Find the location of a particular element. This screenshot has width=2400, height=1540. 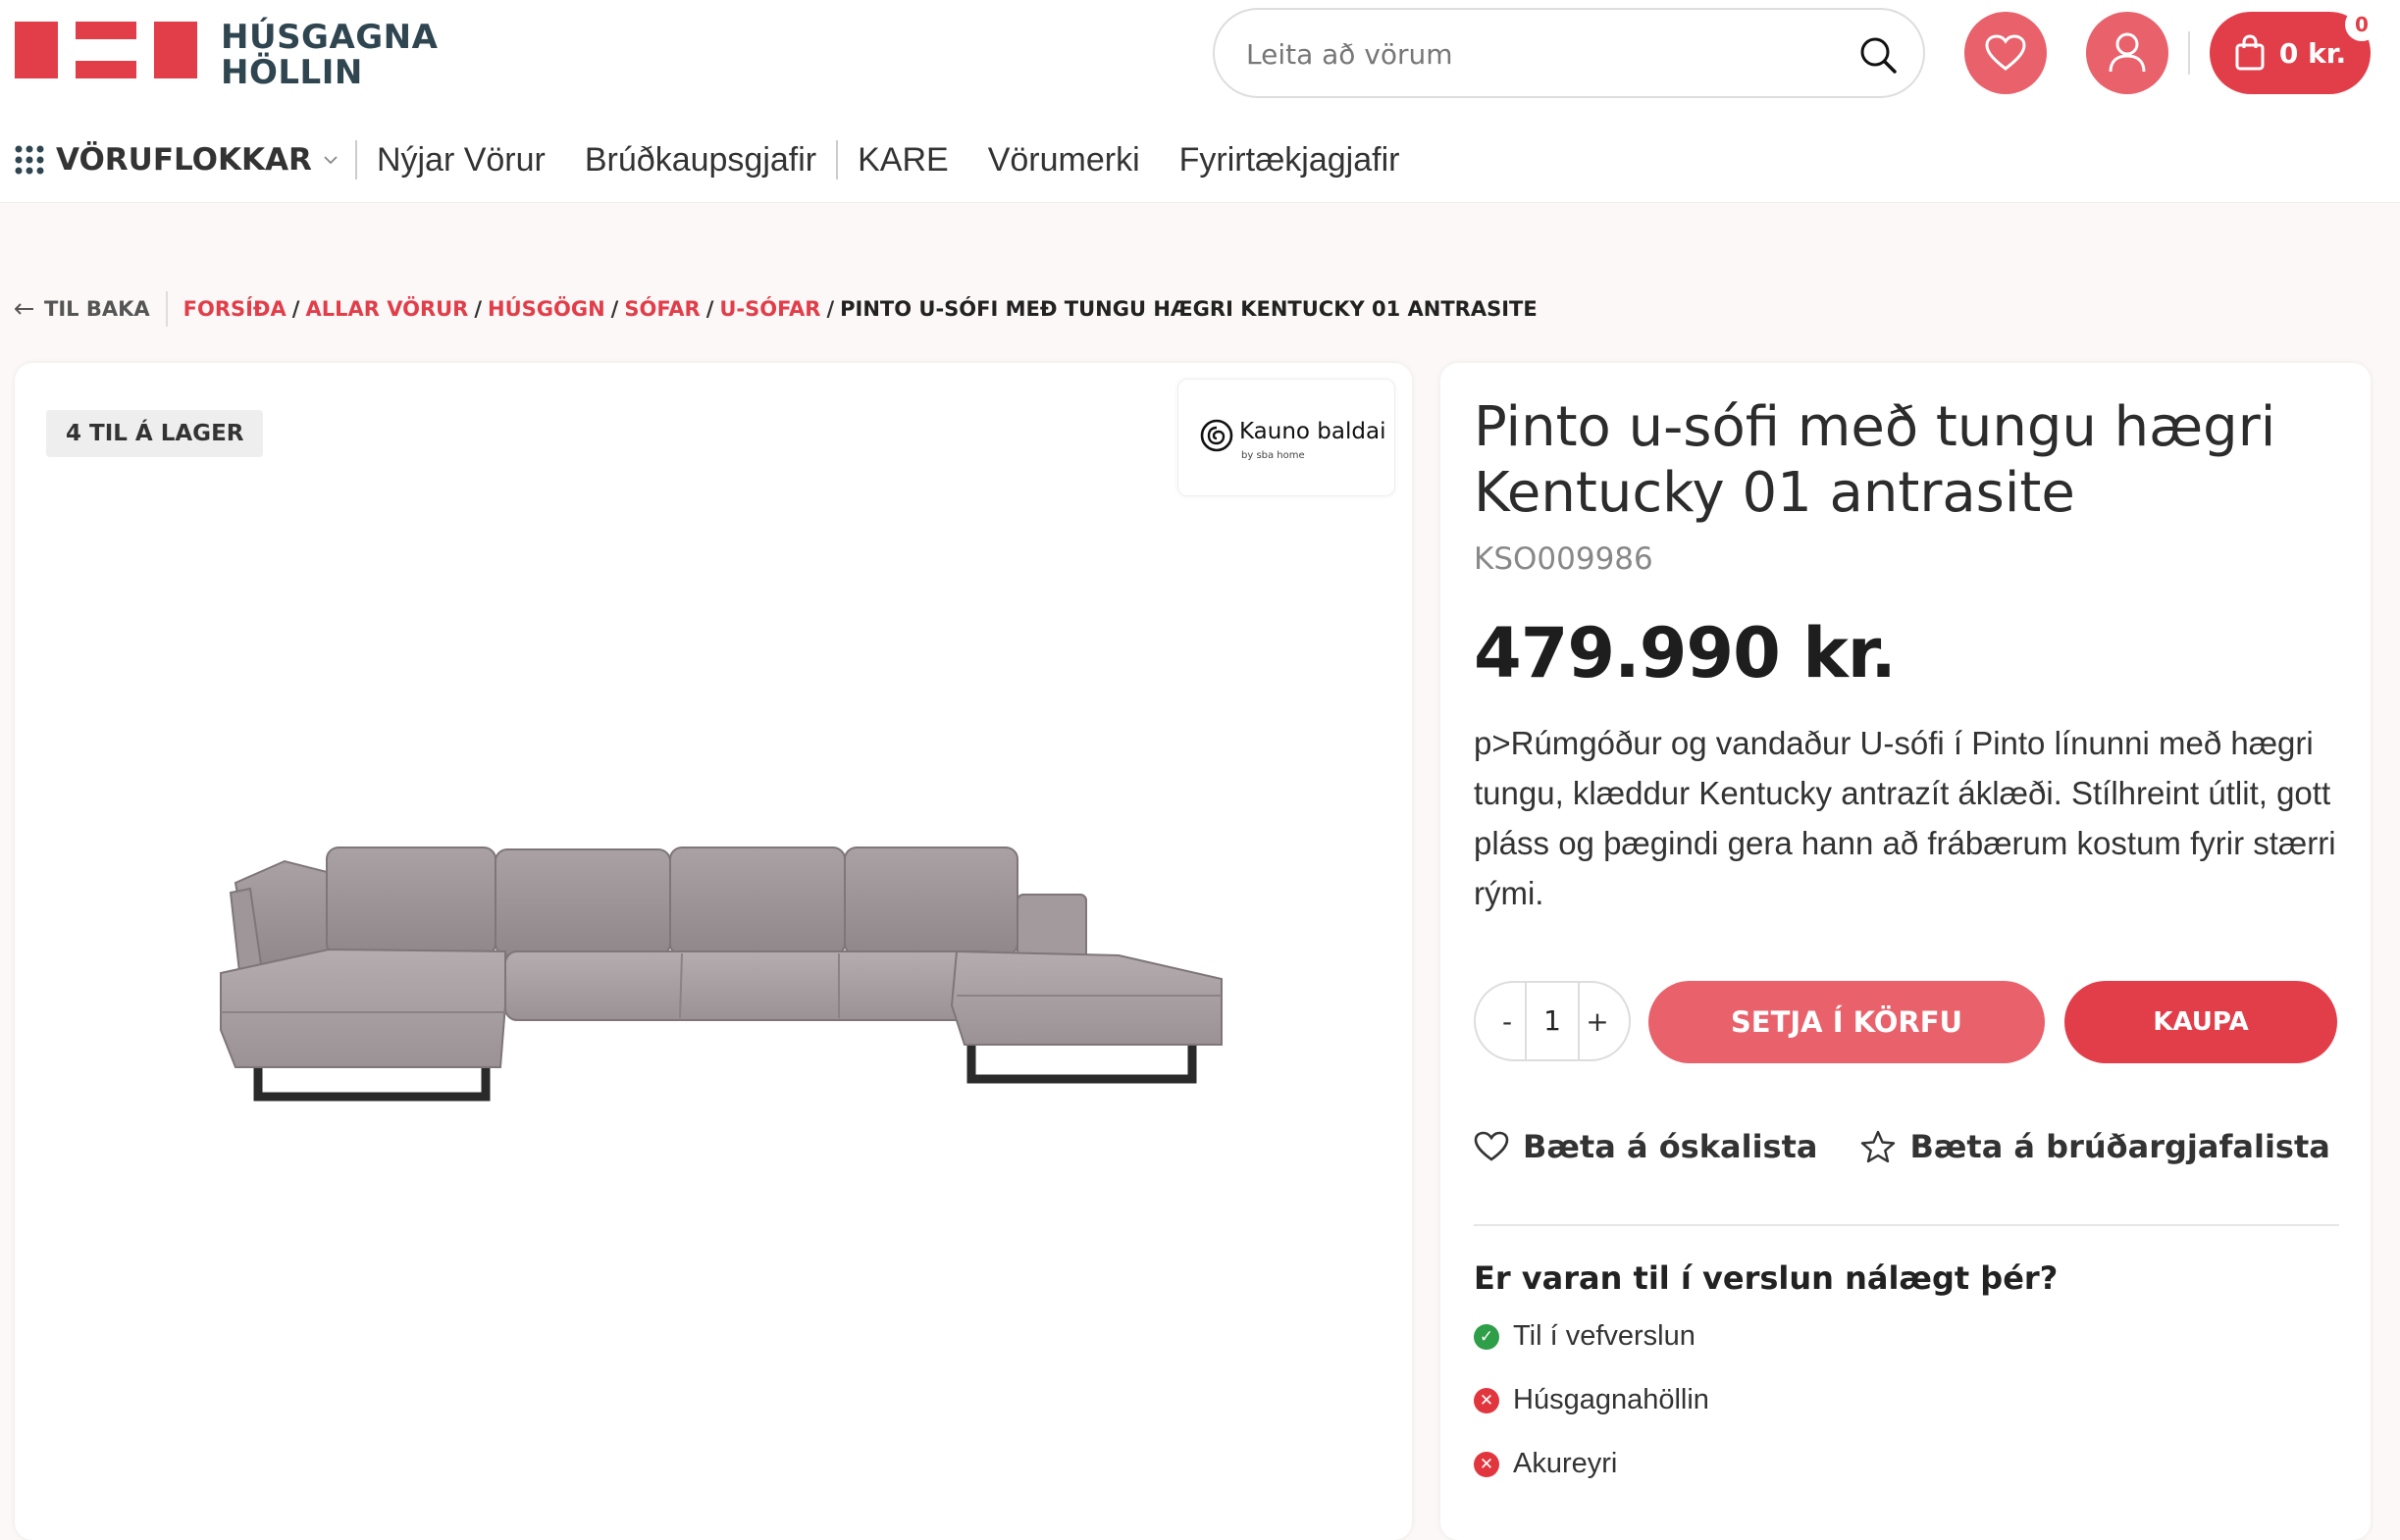

product-price: 479.990 kr. is located at coordinates (1686, 653).